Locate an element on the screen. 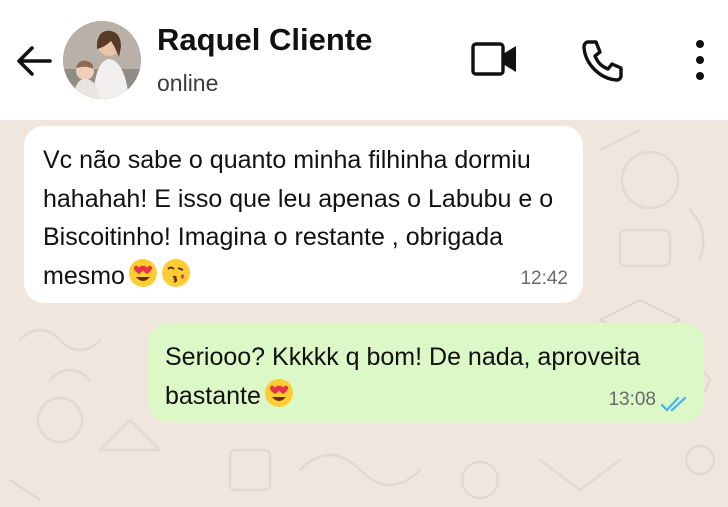 Image resolution: width=728 pixels, height=507 pixels. avatar-photo is located at coordinates (102, 60).